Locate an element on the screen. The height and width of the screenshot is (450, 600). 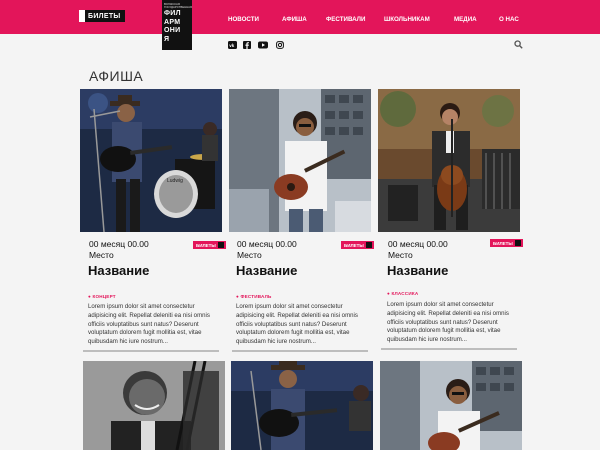
event-tag-label: КОНЦЕРТ is located at coordinates (104, 296).